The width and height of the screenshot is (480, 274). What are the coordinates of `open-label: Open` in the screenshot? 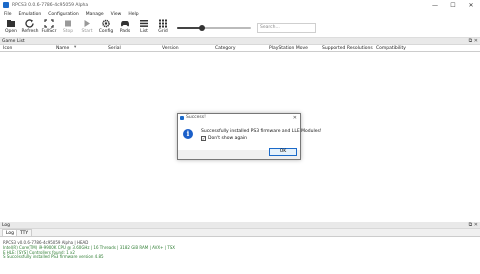 It's located at (11, 31).